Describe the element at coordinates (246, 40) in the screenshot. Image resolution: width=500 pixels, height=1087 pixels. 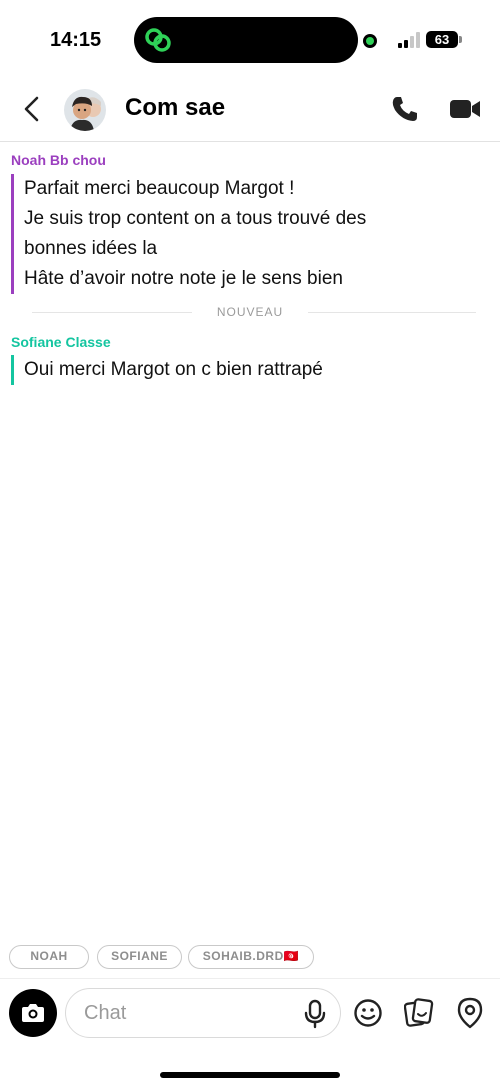
I see `dynamic-island` at that location.